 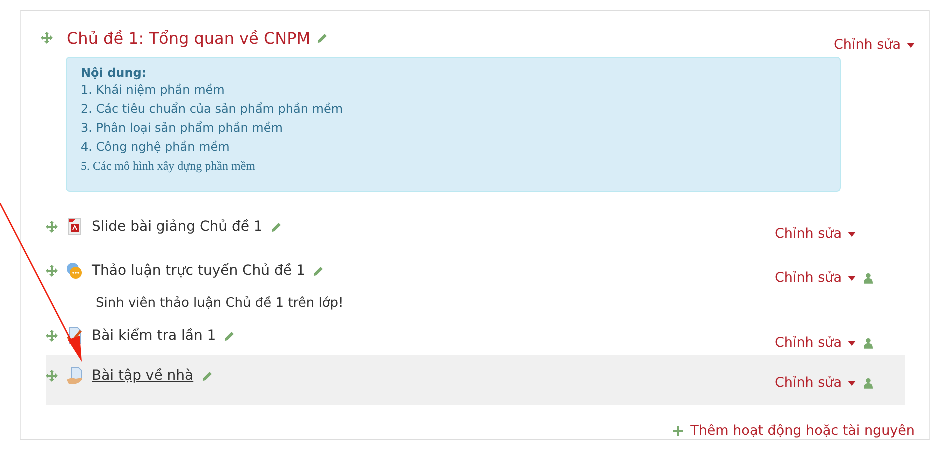 I want to click on activity-description: Sinh viên thảo luận Chủ đề 1 trên lớp!, so click(x=220, y=303).